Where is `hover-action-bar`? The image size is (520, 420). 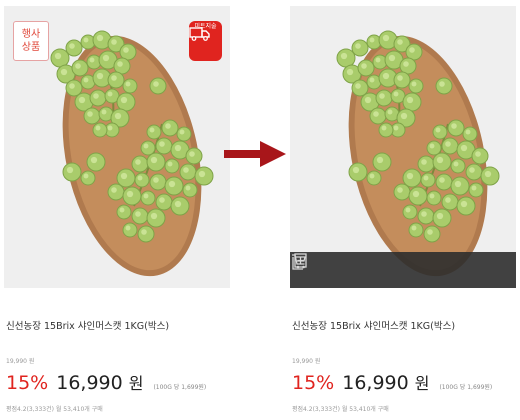 hover-action-bar is located at coordinates (403, 270).